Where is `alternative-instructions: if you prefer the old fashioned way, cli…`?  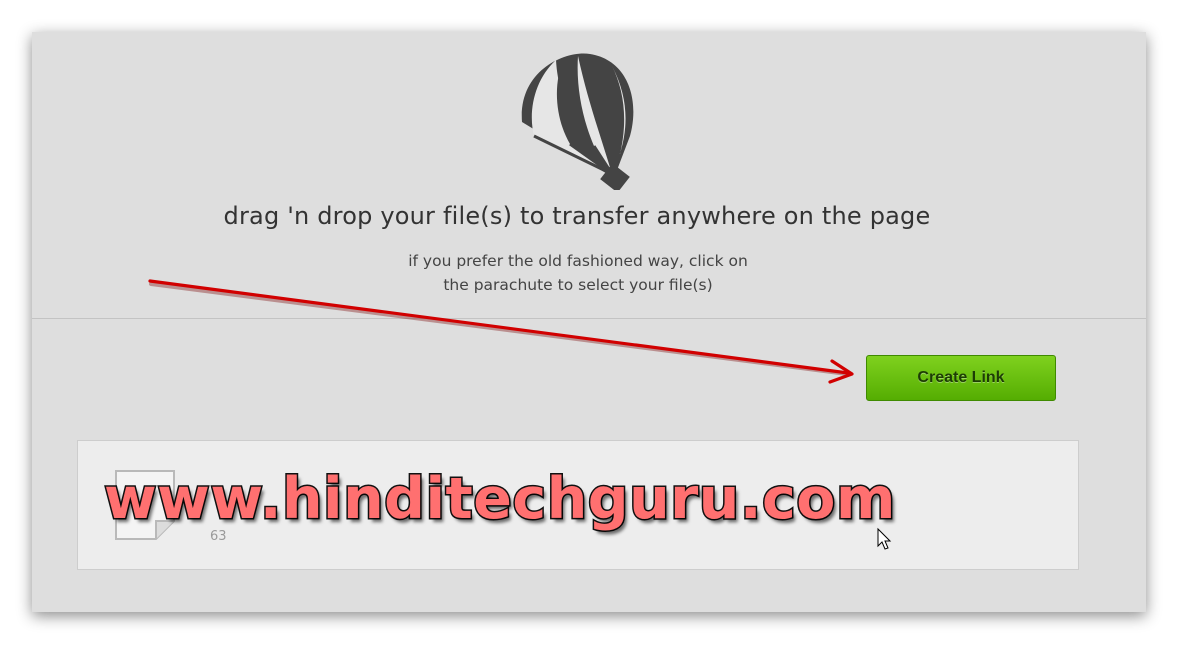 alternative-instructions: if you prefer the old fashioned way, cli… is located at coordinates (578, 273).